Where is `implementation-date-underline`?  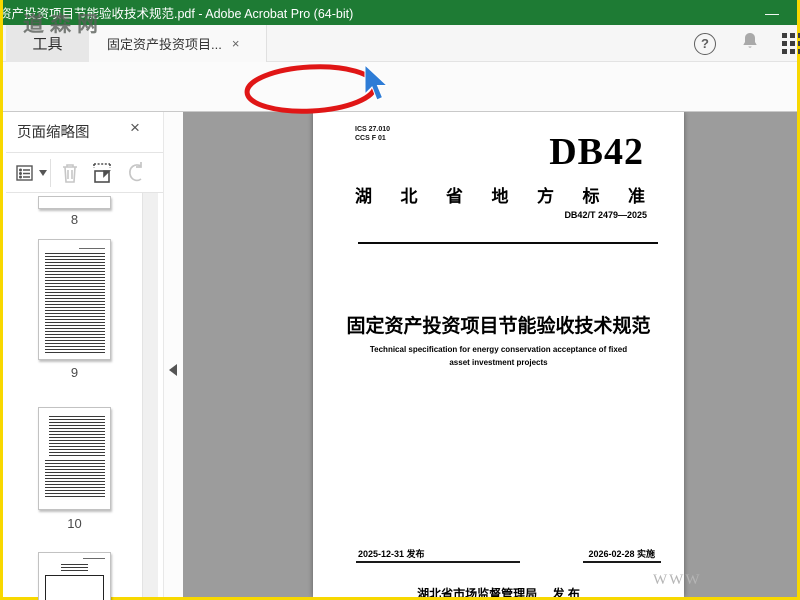 implementation-date-underline is located at coordinates (622, 562).